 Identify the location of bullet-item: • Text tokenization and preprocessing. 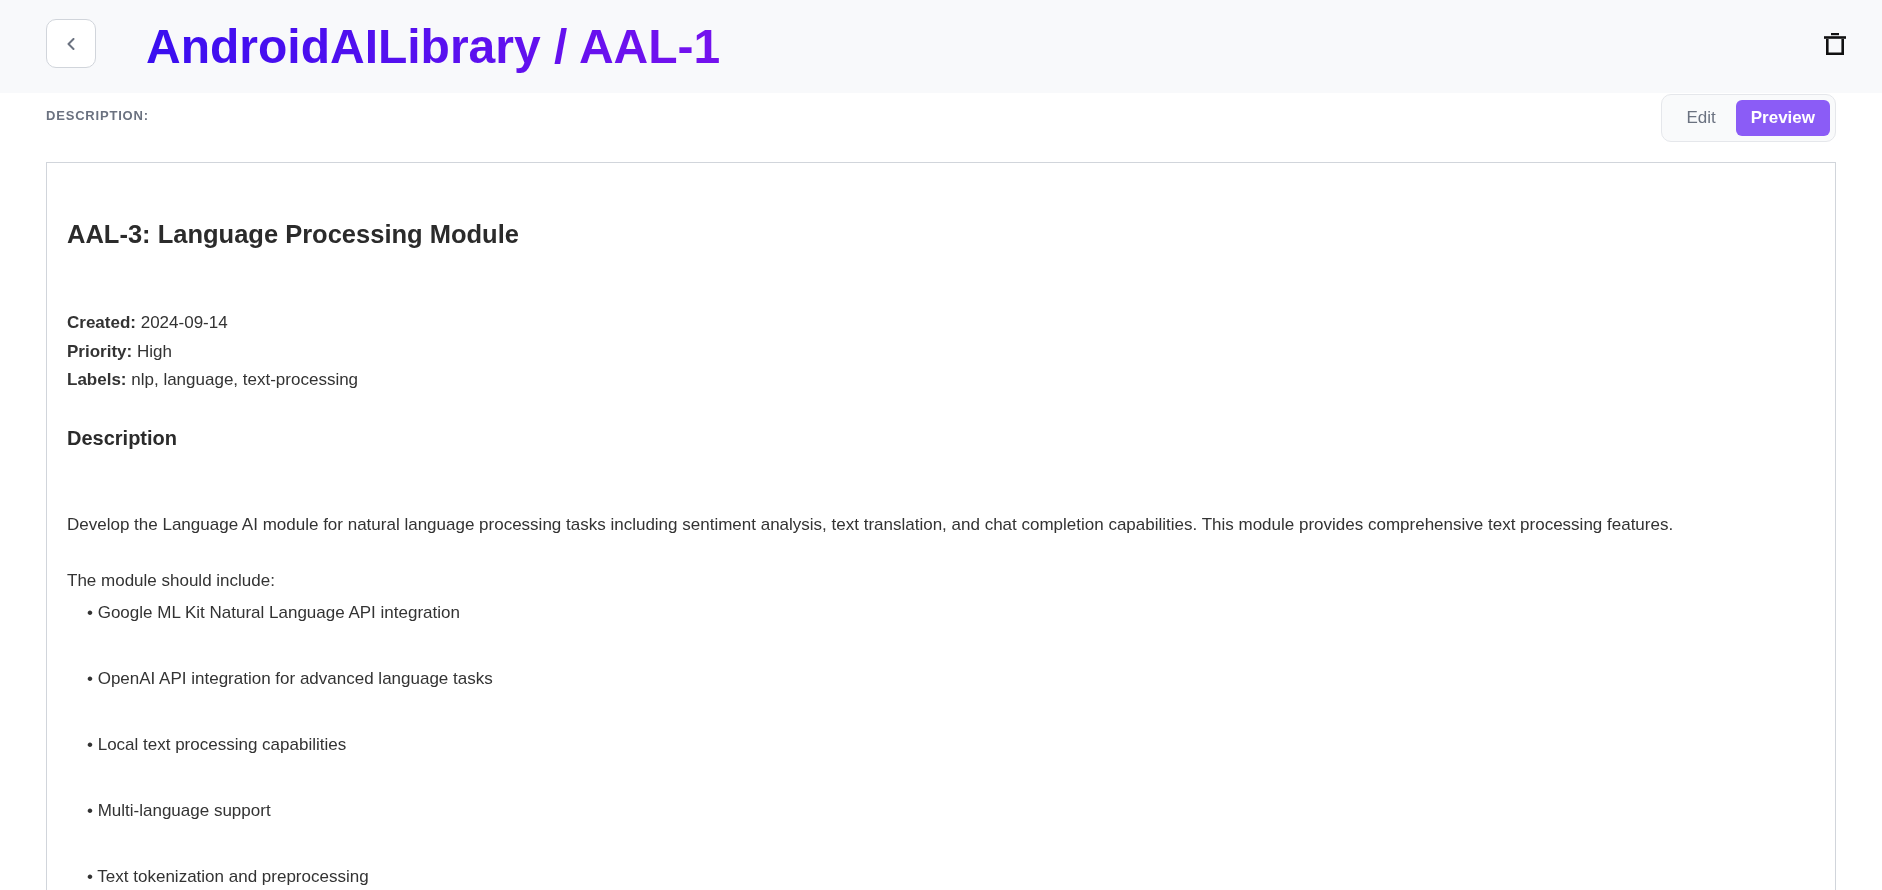
(228, 876).